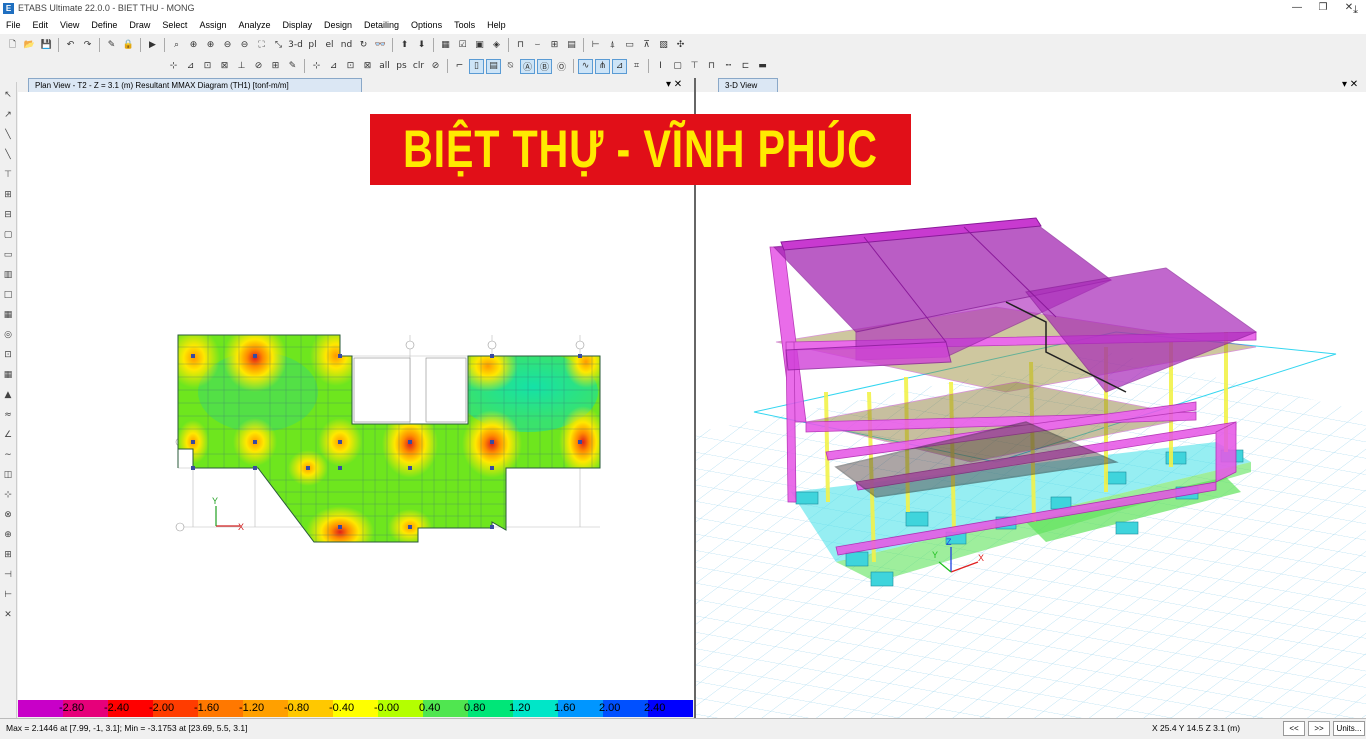 Image resolution: width=1366 pixels, height=739 pixels. What do you see at coordinates (193, 45) in the screenshot?
I see `zoom-restore-icon: ⊕` at bounding box center [193, 45].